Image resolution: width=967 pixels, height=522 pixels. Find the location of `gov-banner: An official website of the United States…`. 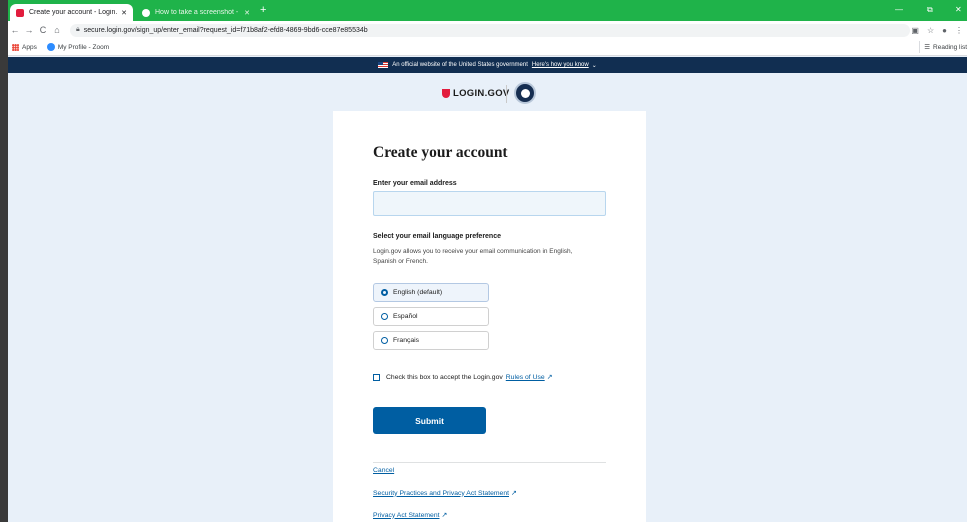

gov-banner: An official website of the United States… is located at coordinates (487, 65).